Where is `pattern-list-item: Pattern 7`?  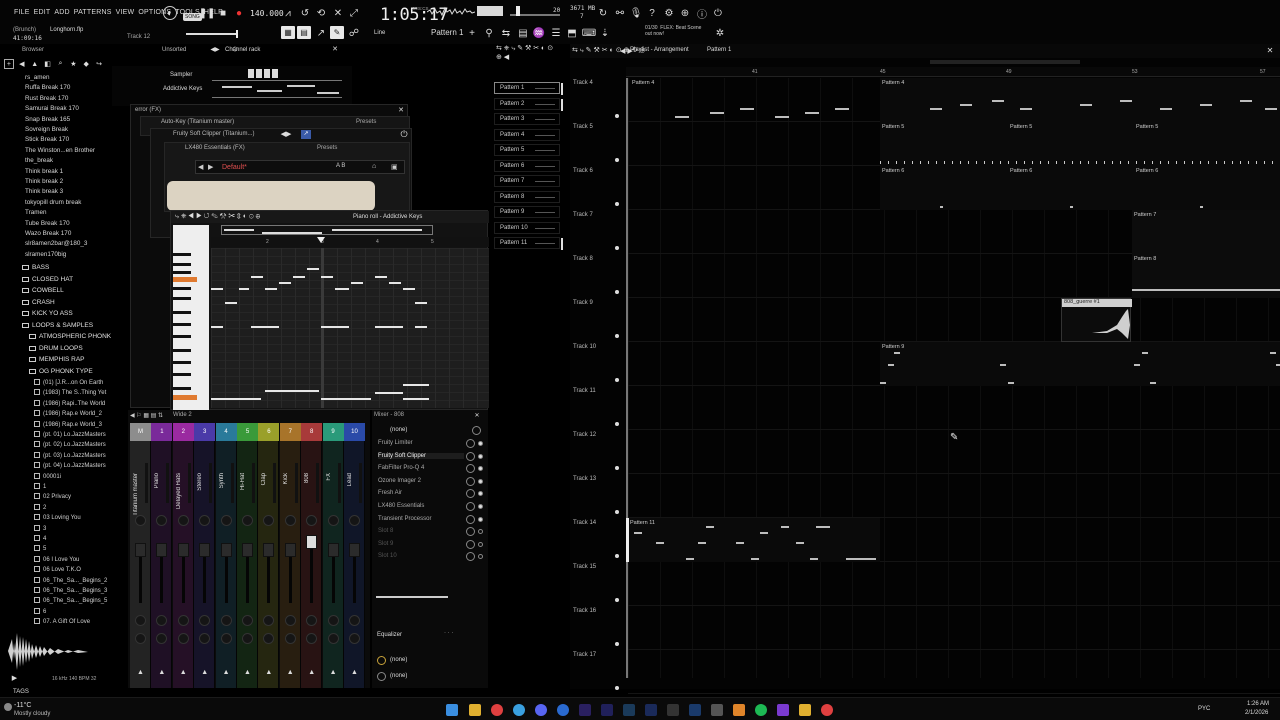
pattern-list-item: Pattern 7 is located at coordinates (527, 181).